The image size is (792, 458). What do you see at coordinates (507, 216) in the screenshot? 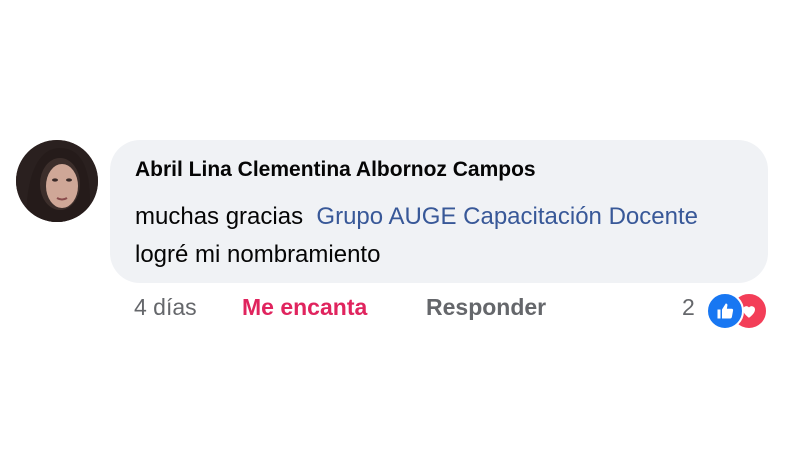
I see `mention-link: Grupo AUGE Capacitación Docente` at bounding box center [507, 216].